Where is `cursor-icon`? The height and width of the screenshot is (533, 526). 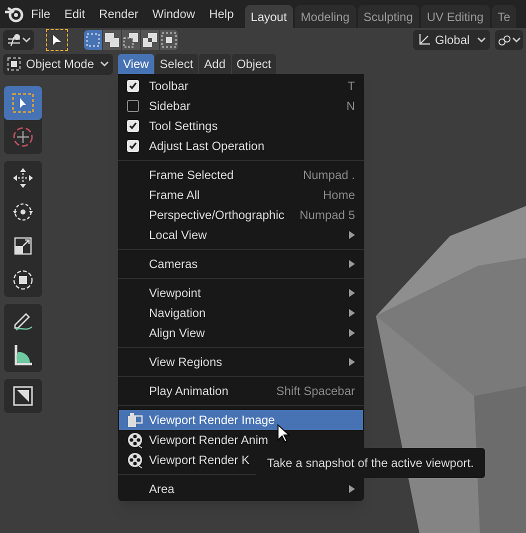 cursor-icon is located at coordinates (23, 137).